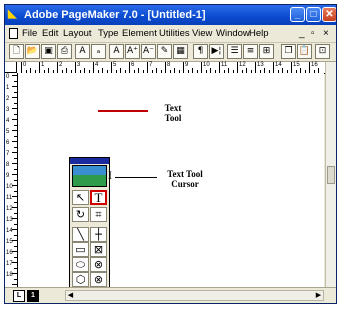  I want to click on spelling-button: ₐ, so click(98, 51).